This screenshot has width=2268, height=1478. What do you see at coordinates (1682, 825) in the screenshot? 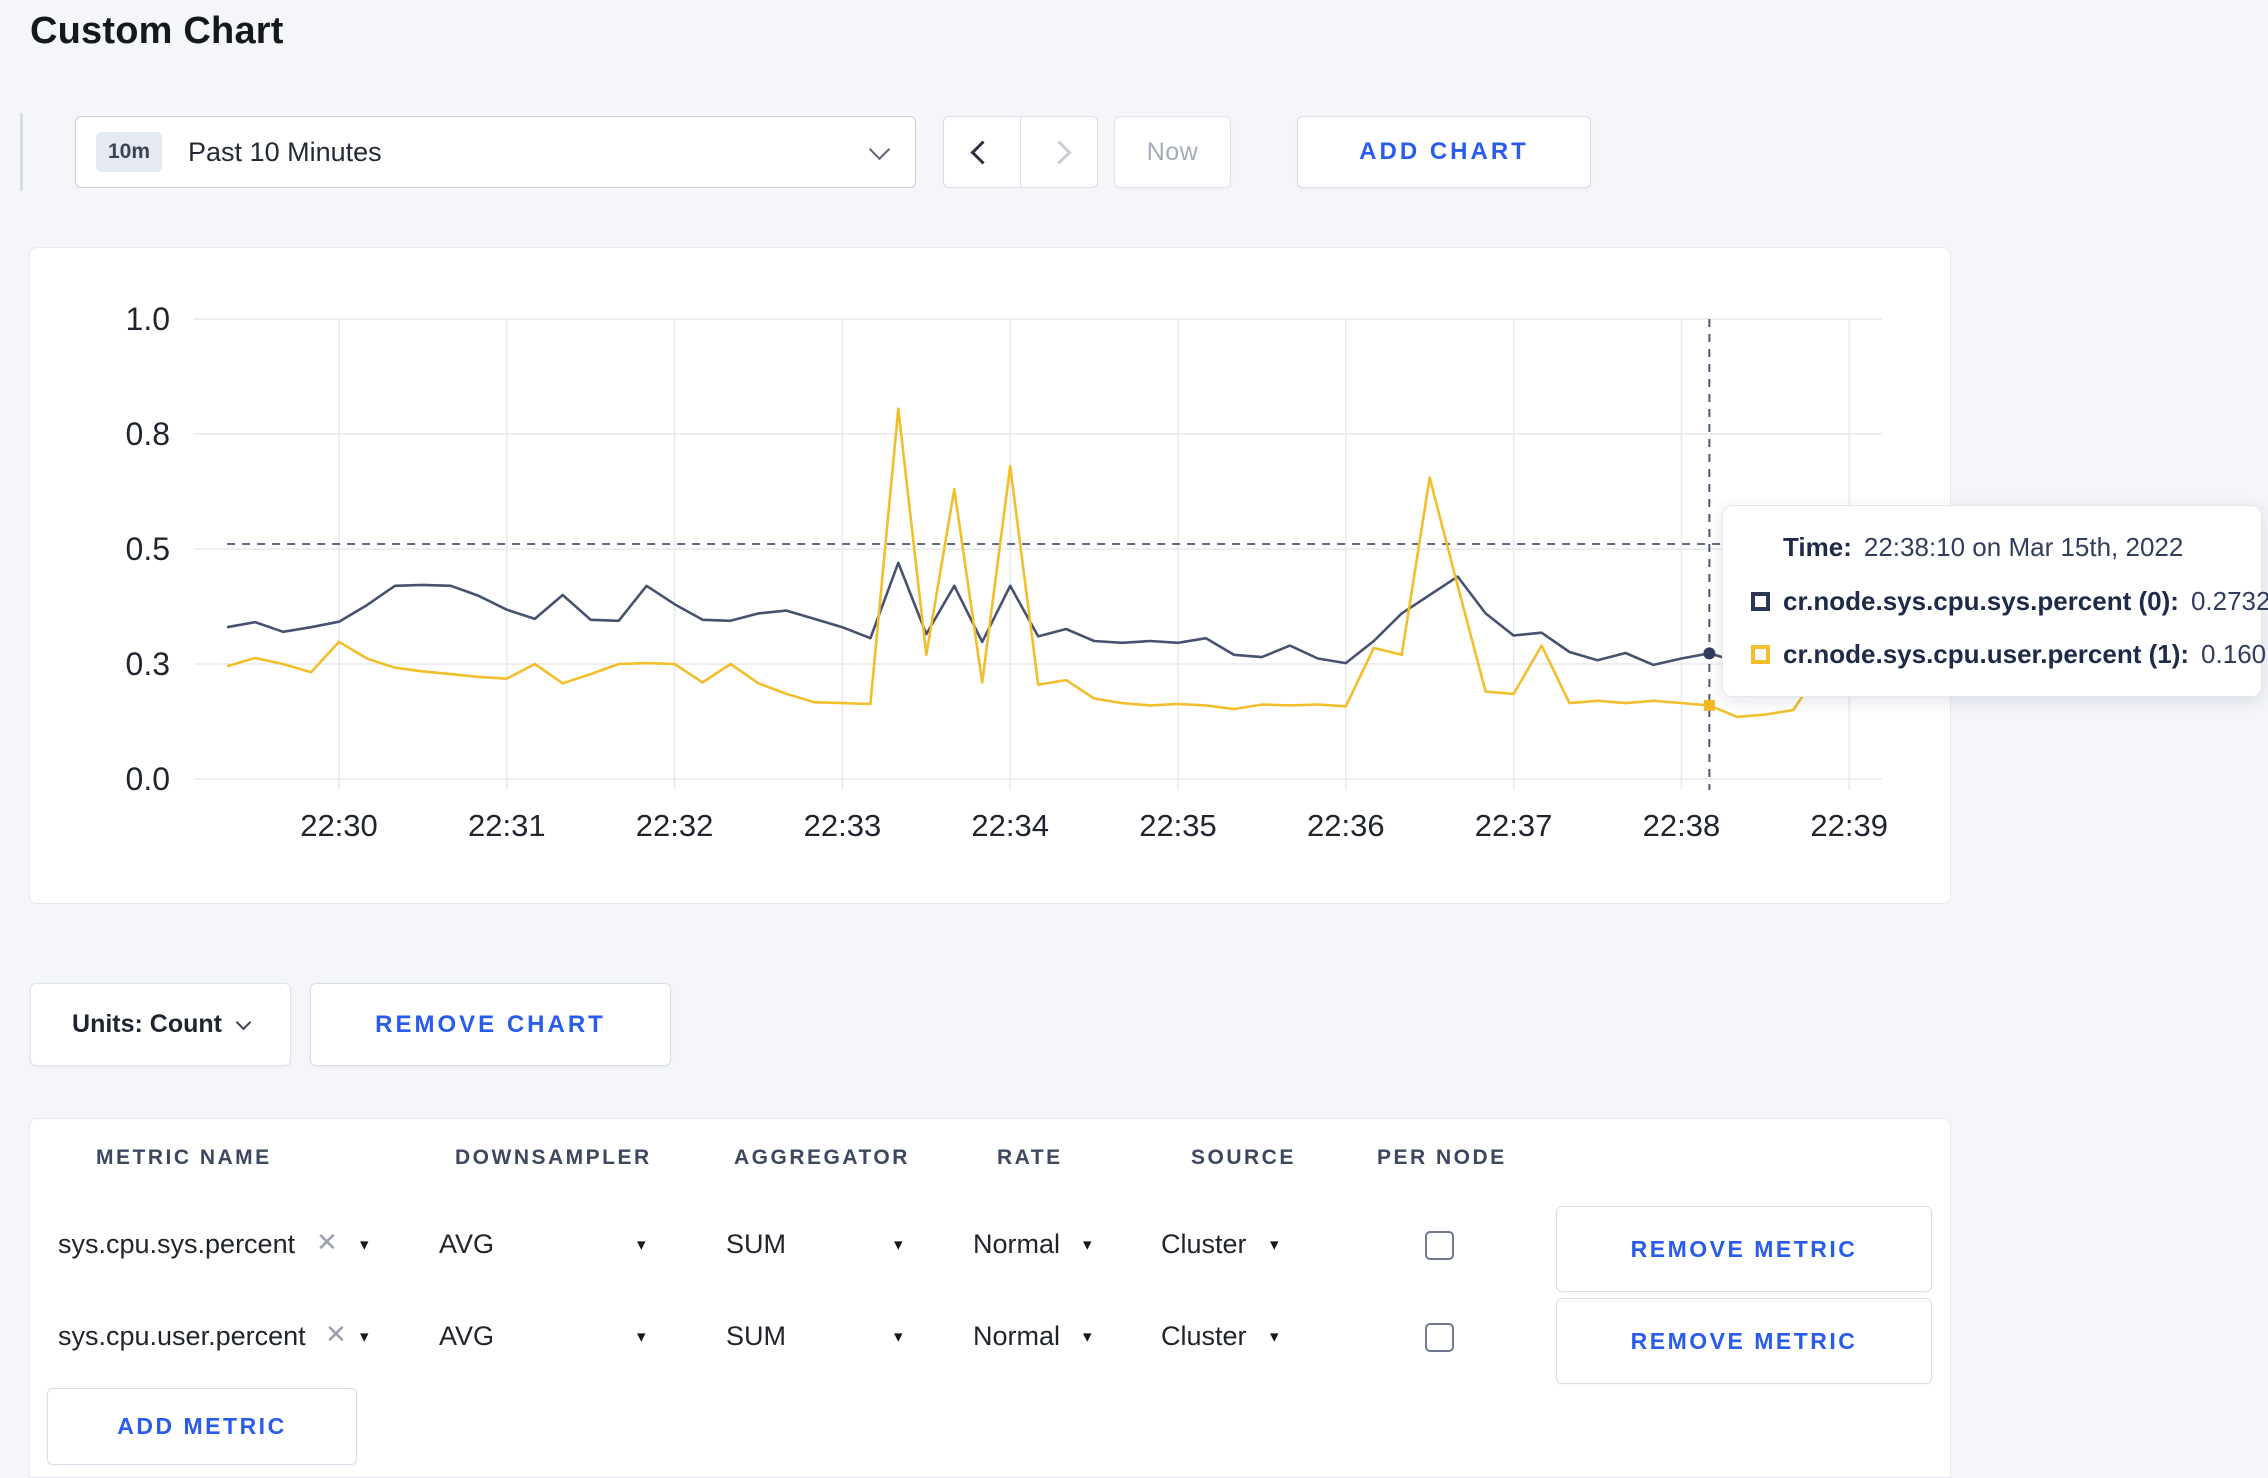
I see `x-axis-tick-label: 22:38` at bounding box center [1682, 825].